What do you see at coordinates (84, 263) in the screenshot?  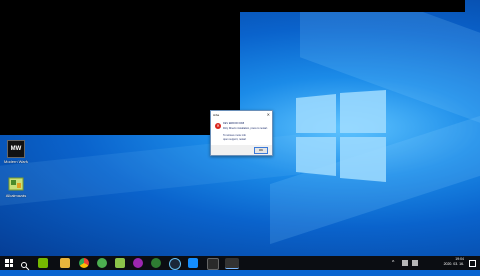 I see `chrome-icon` at bounding box center [84, 263].